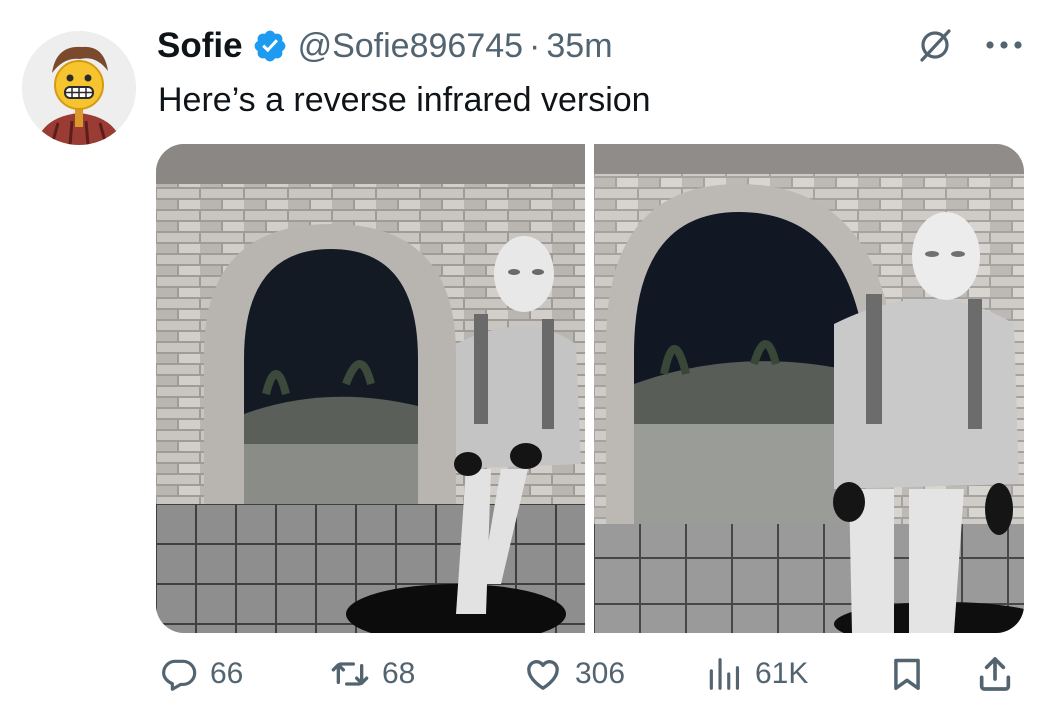 Image resolution: width=1046 pixels, height=723 pixels. What do you see at coordinates (970, 45) in the screenshot?
I see `header-actions` at bounding box center [970, 45].